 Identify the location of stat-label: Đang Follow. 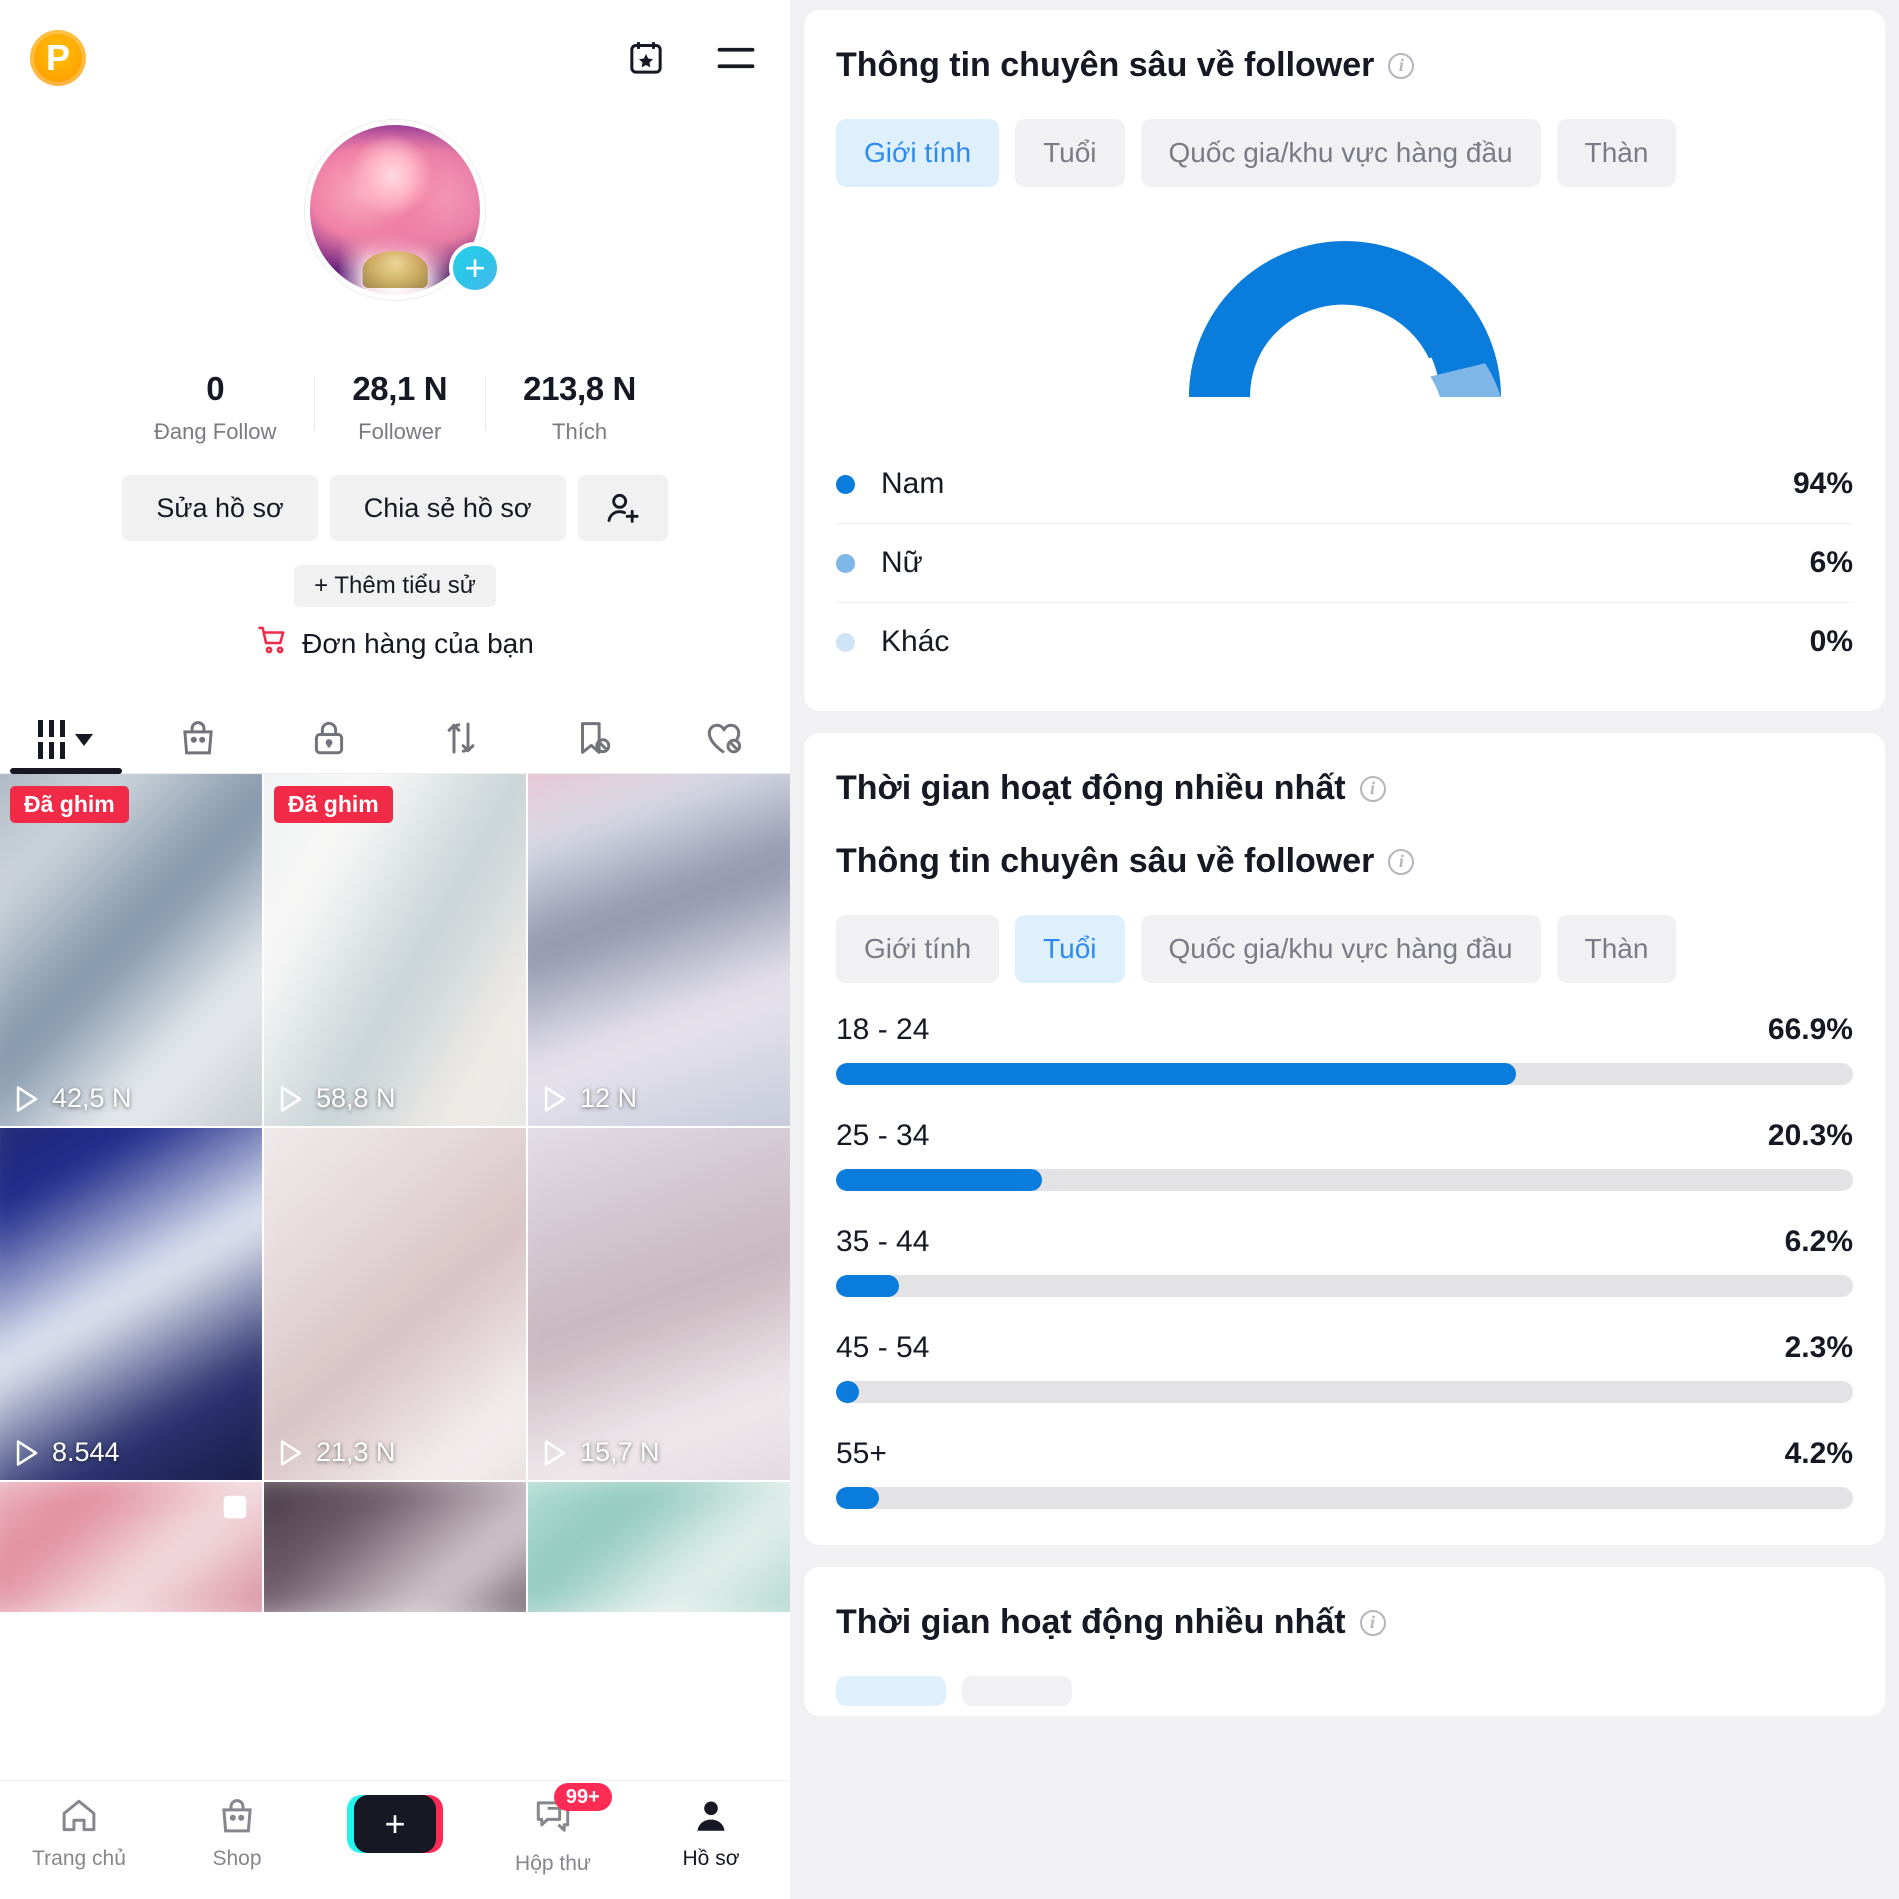
(215, 431).